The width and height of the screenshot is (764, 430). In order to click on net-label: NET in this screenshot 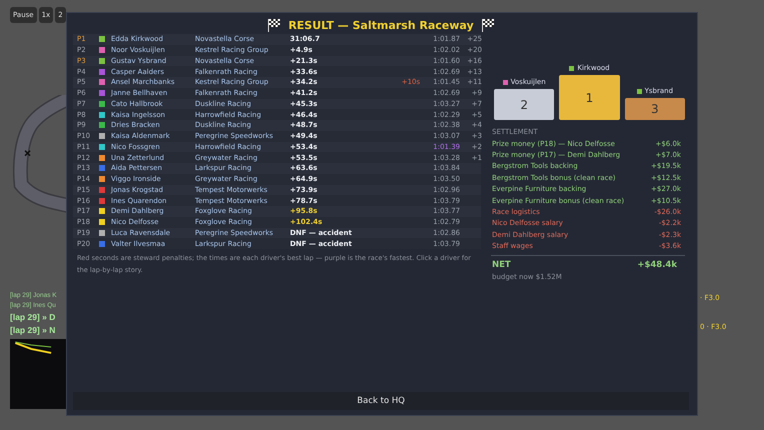, I will do `click(501, 265)`.